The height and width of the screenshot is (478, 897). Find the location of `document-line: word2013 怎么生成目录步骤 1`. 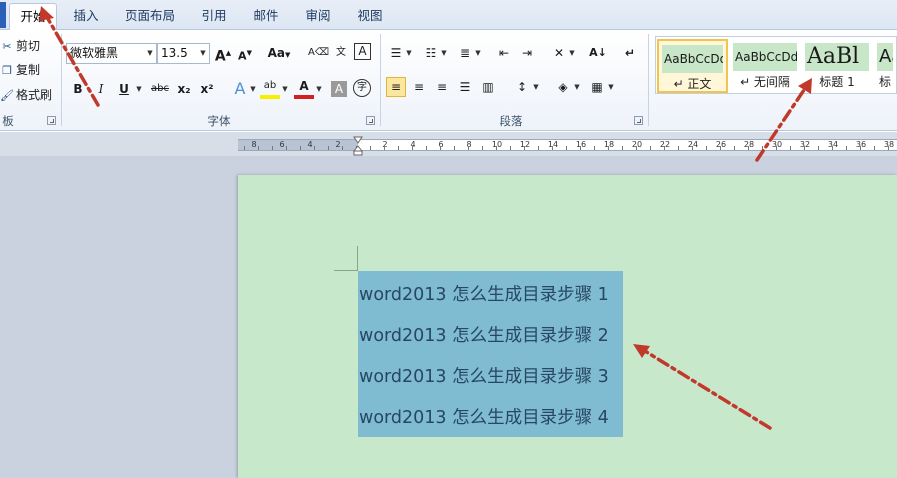

document-line: word2013 怎么生成目录步骤 1 is located at coordinates (484, 295).